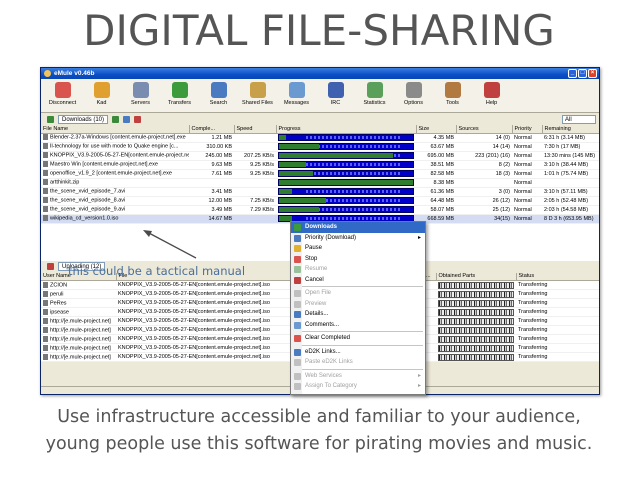 The width and height of the screenshot is (638, 479). Describe the element at coordinates (358, 376) in the screenshot. I see `menu-item-web-services: Web Services ▸` at that location.